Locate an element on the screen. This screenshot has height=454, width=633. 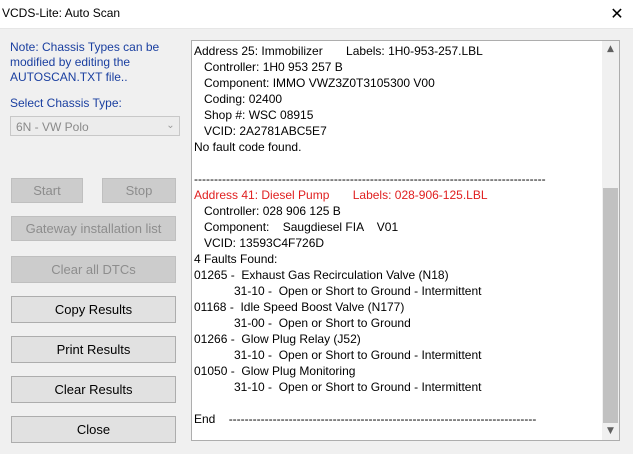
vertical-scrollbar: ▲ ▼ is located at coordinates (610, 240).